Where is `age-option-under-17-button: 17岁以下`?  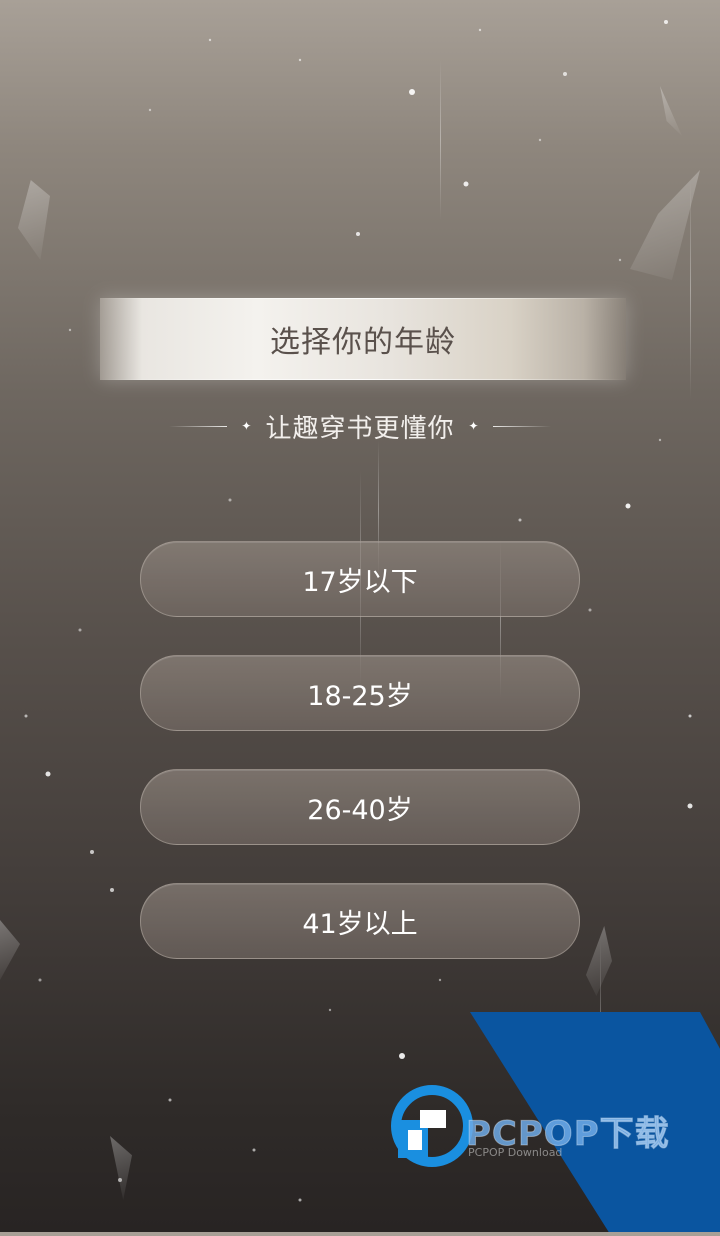 age-option-under-17-button: 17岁以下 is located at coordinates (360, 579).